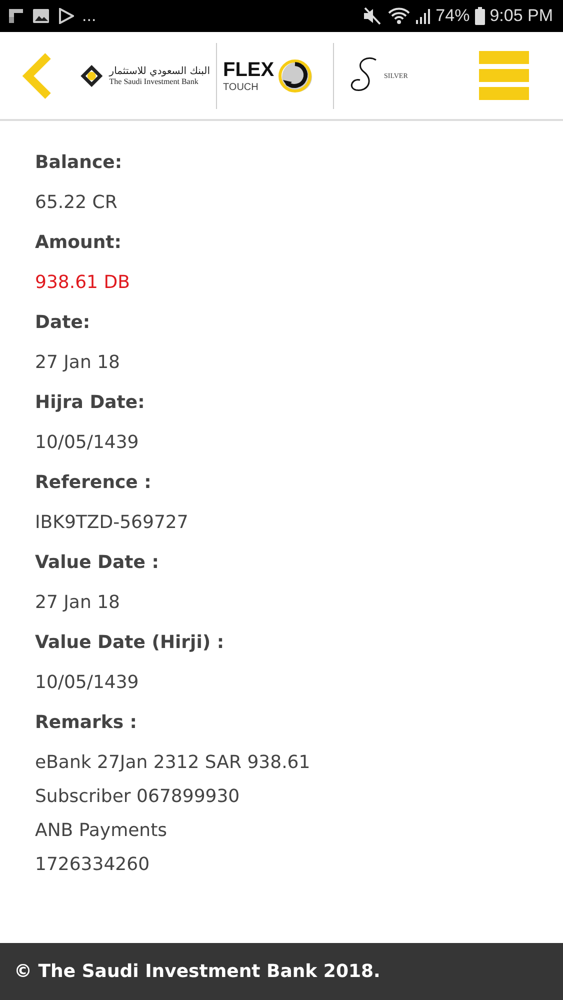 The width and height of the screenshot is (563, 1000). What do you see at coordinates (241, 87) in the screenshot?
I see `touch-logo-text: TOUCH` at bounding box center [241, 87].